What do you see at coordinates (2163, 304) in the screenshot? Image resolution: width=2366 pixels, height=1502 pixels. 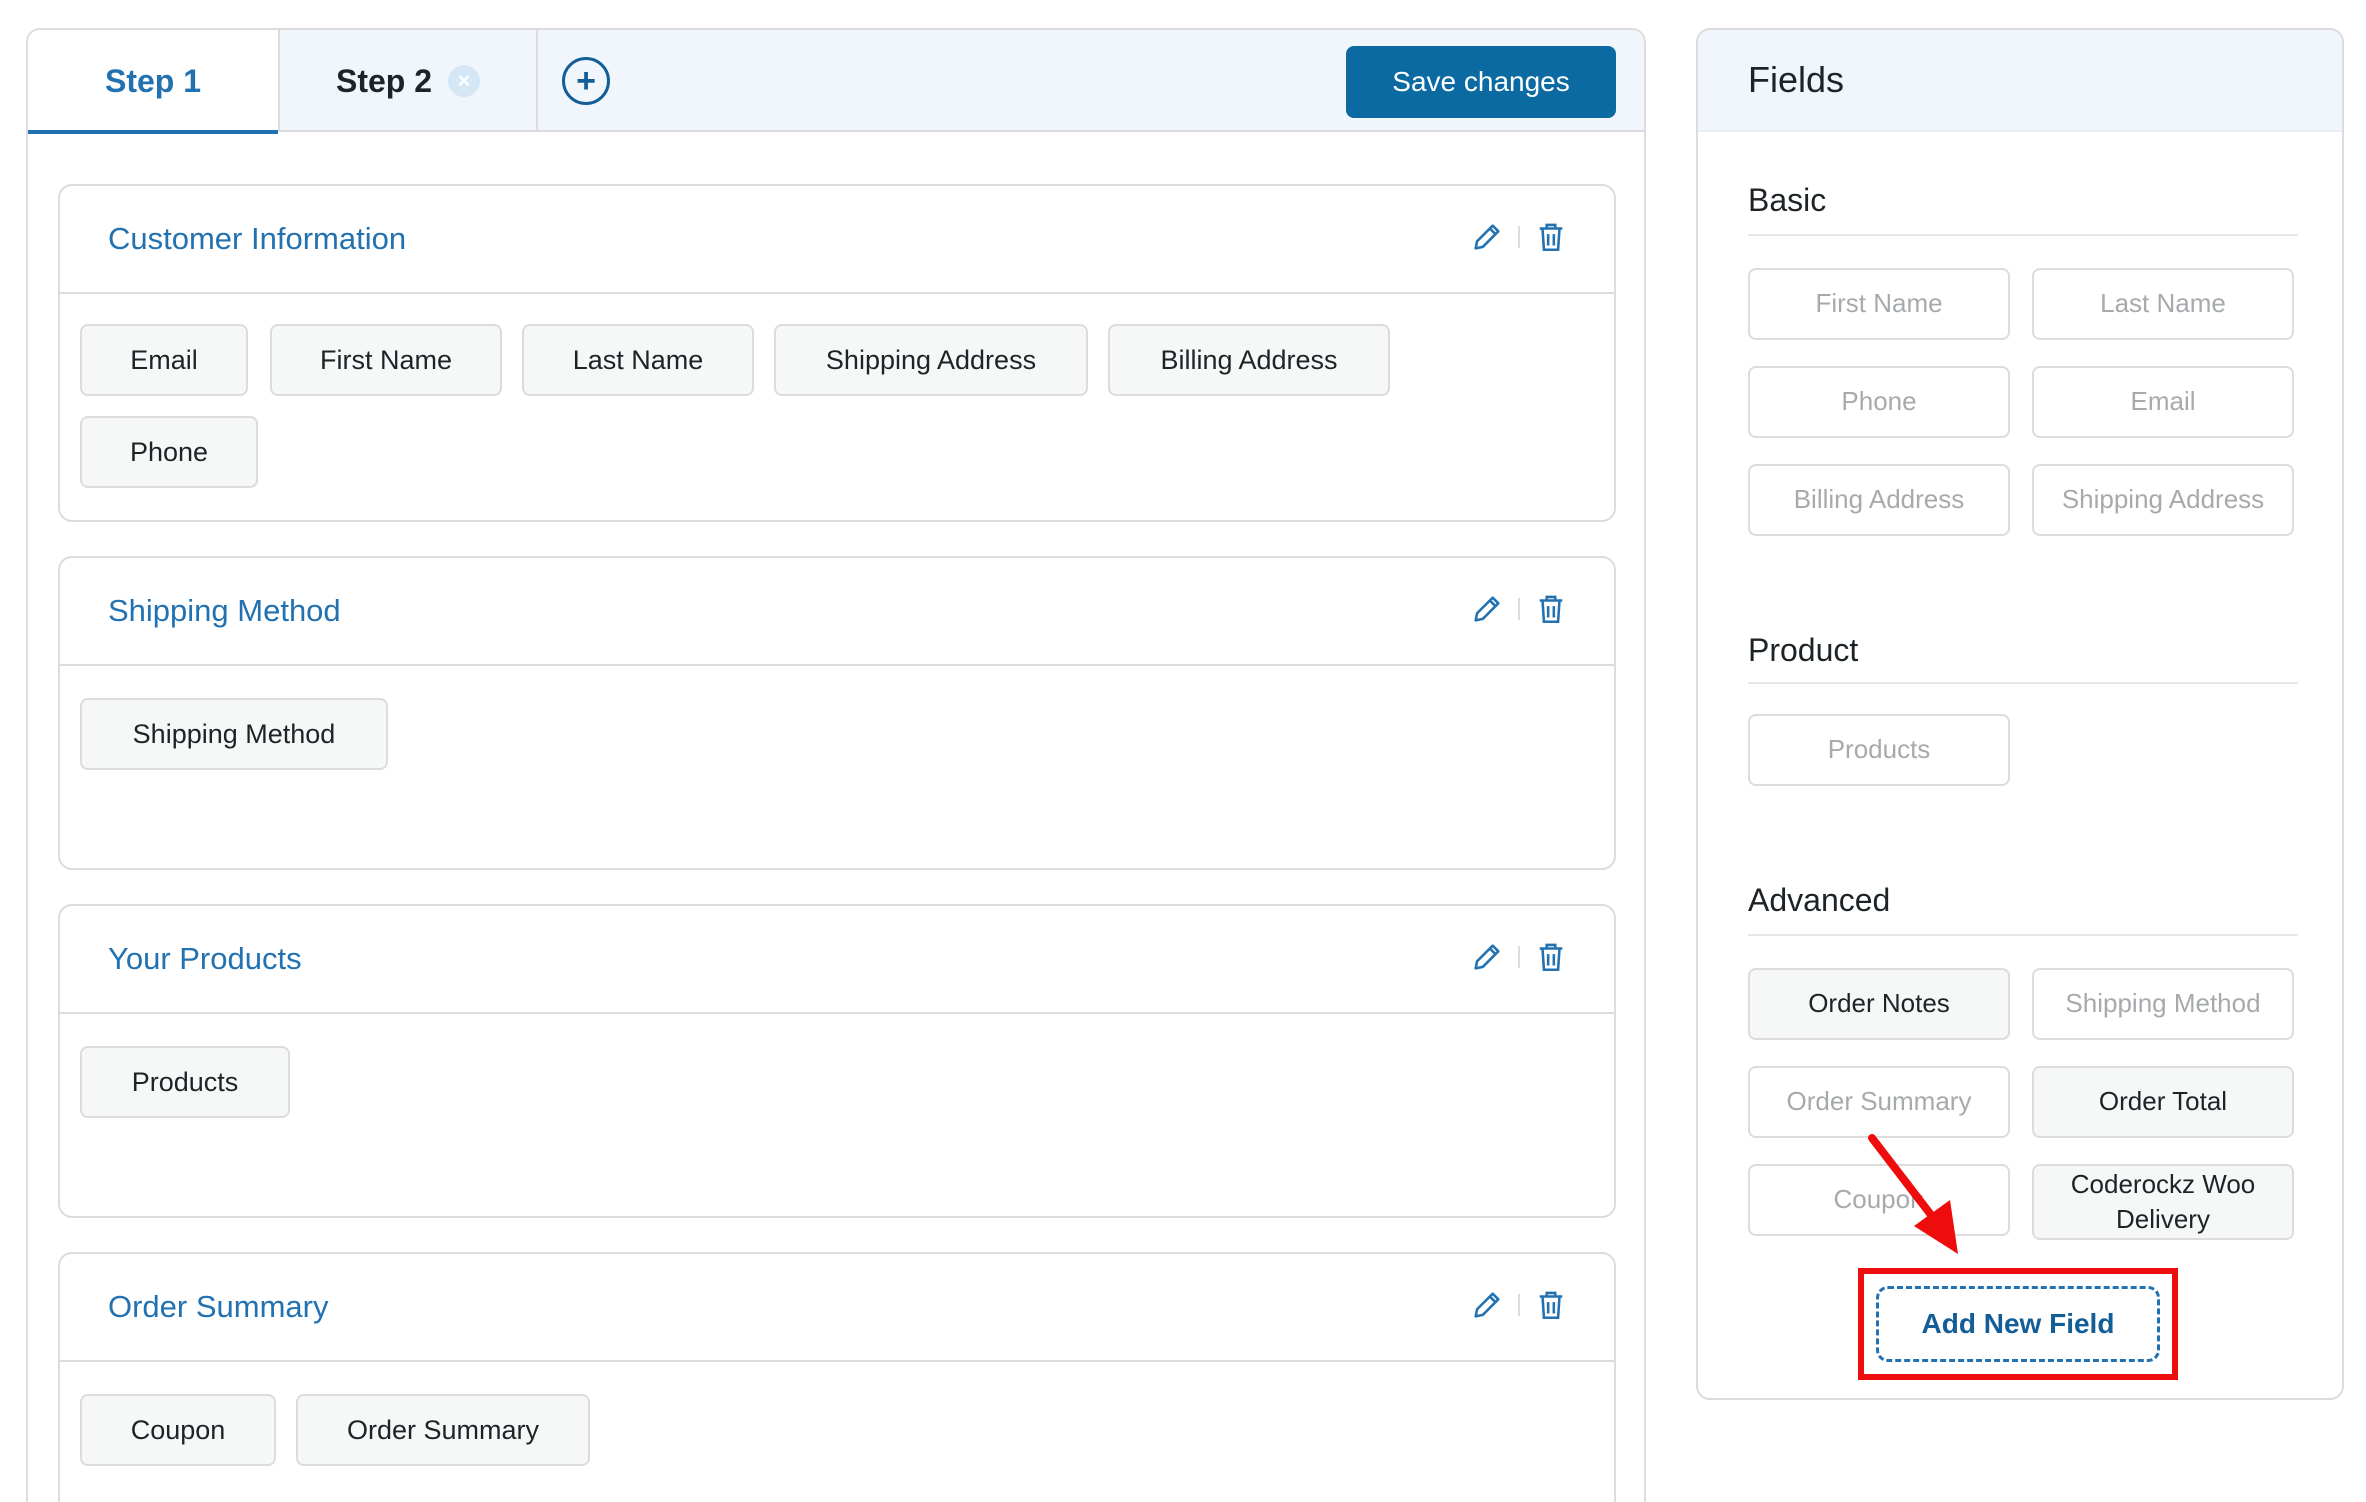 I see `field-option-last-name: Last Name` at bounding box center [2163, 304].